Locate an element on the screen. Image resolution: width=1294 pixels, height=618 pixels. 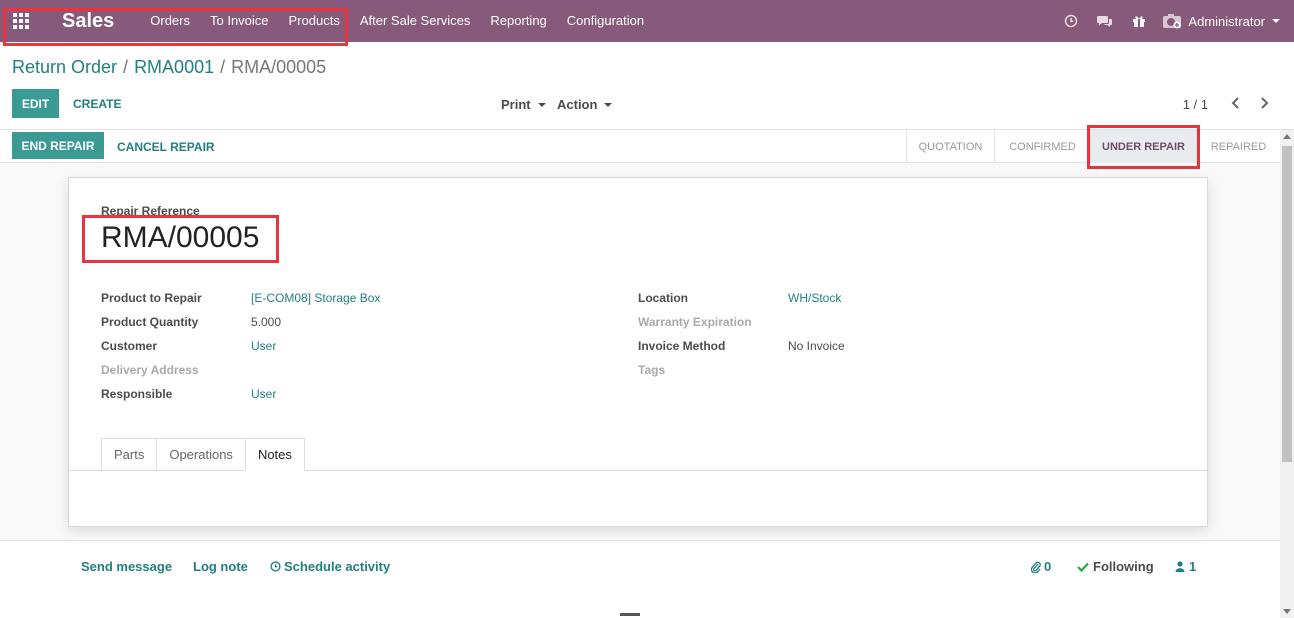
location-label: Location is located at coordinates (663, 298).